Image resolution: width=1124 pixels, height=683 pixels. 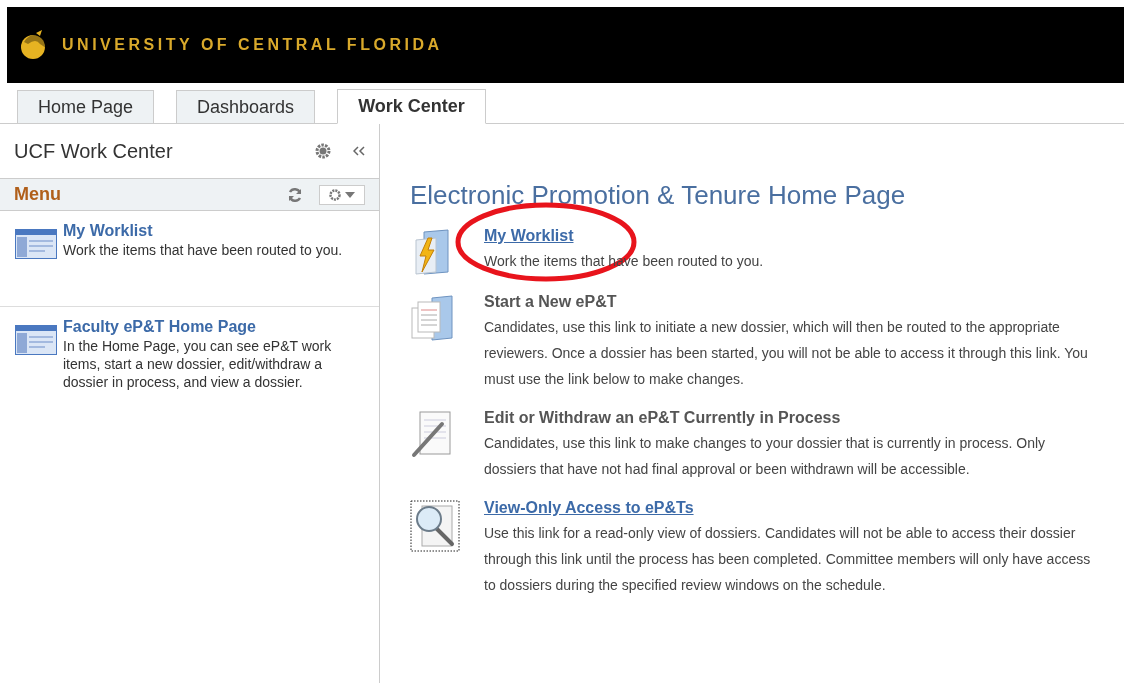 I want to click on section-heading: Start a New eP&T, so click(x=550, y=302).